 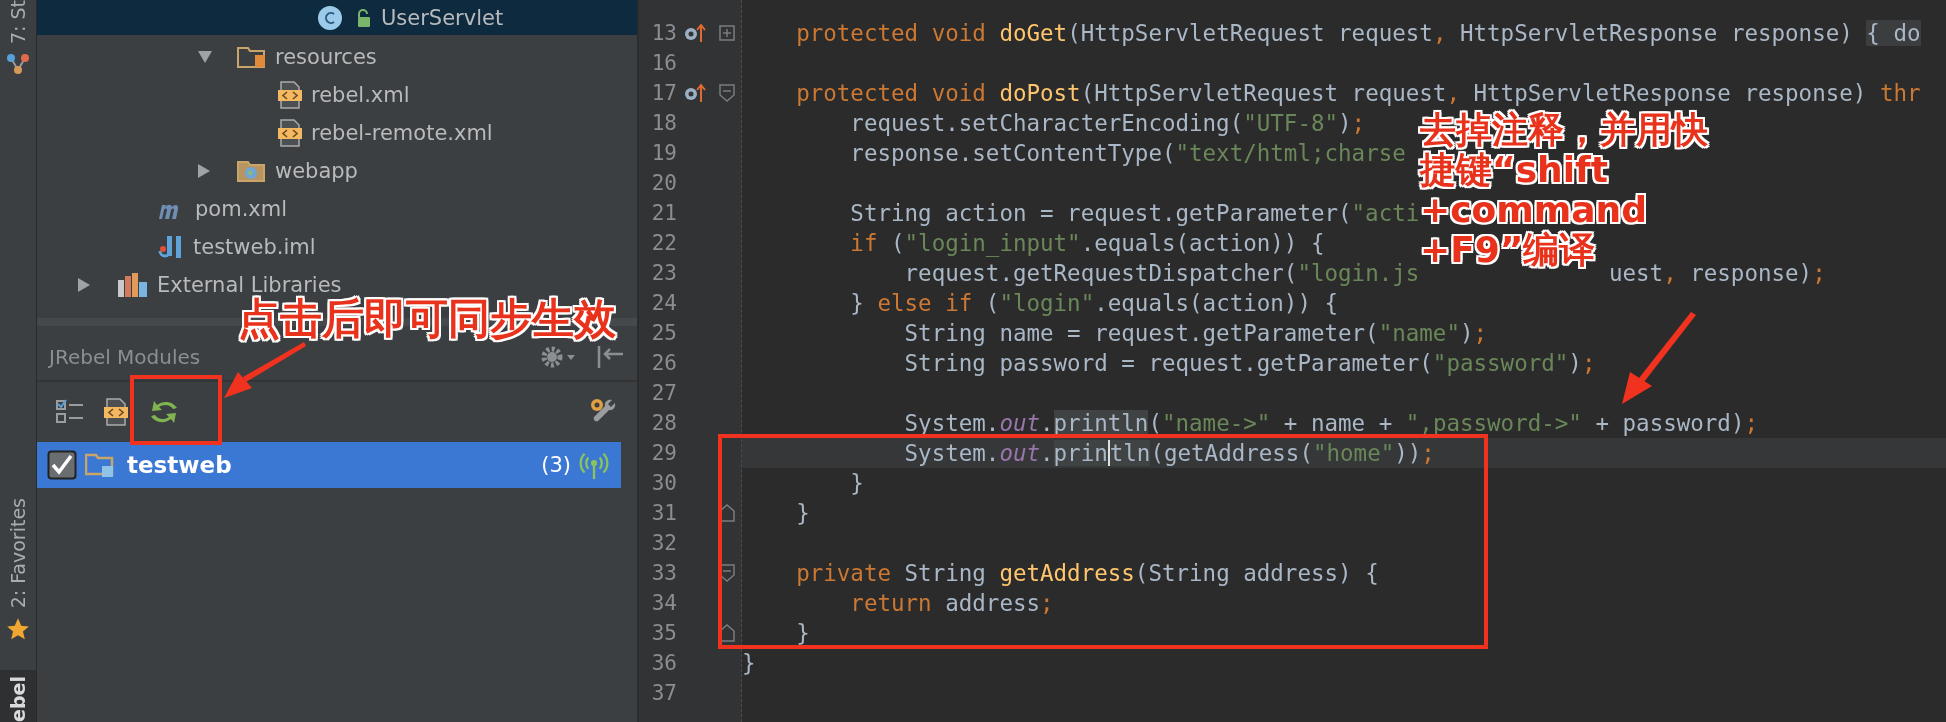 What do you see at coordinates (1330, 423) in the screenshot?
I see `code-line: System.out.println("name->" + name + ",password->" + password);` at bounding box center [1330, 423].